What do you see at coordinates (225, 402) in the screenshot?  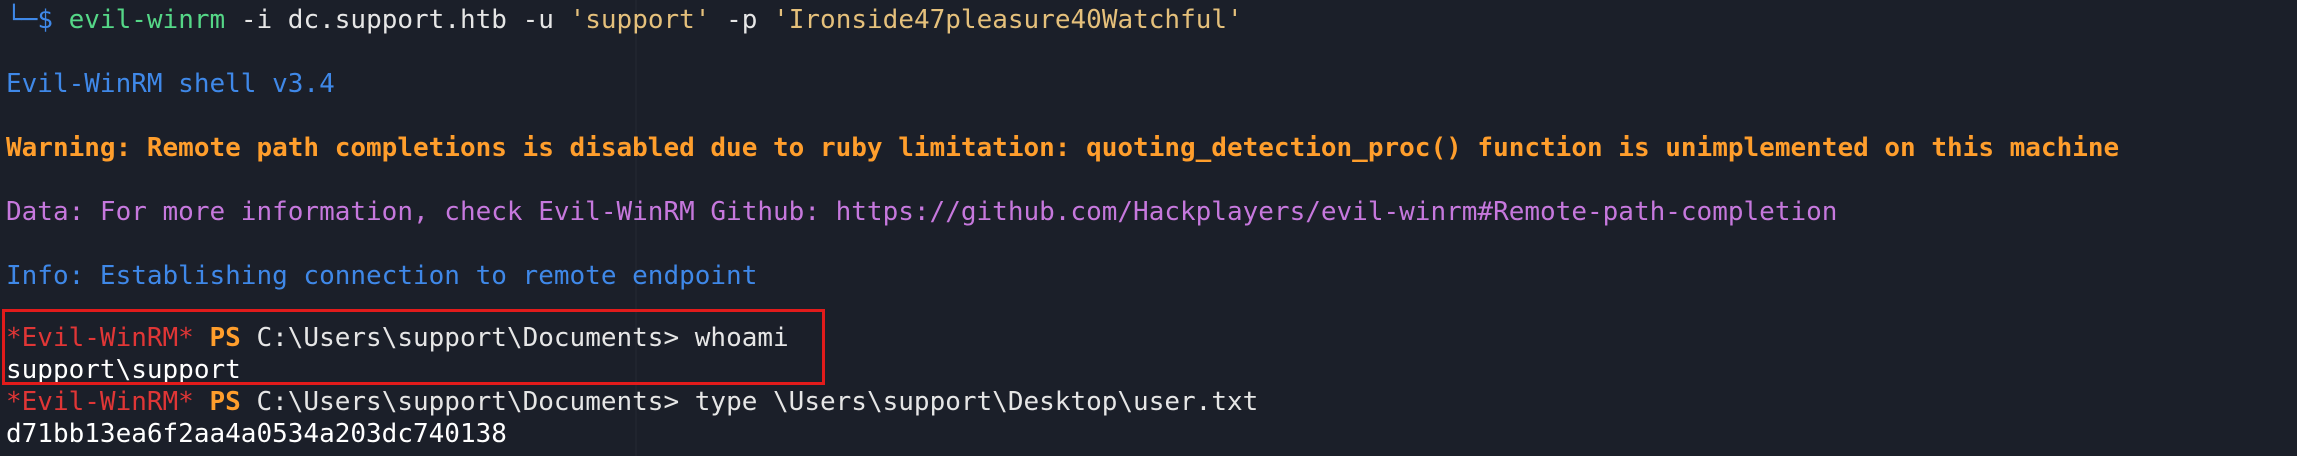 I see `ps-label: PS` at bounding box center [225, 402].